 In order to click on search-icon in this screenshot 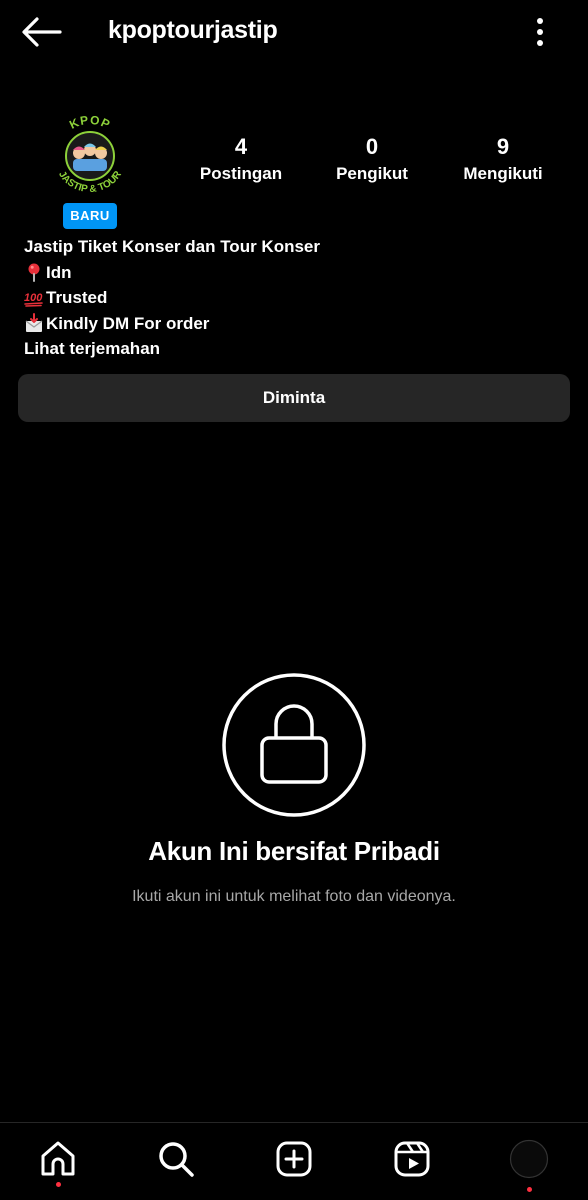, I will do `click(176, 1159)`.